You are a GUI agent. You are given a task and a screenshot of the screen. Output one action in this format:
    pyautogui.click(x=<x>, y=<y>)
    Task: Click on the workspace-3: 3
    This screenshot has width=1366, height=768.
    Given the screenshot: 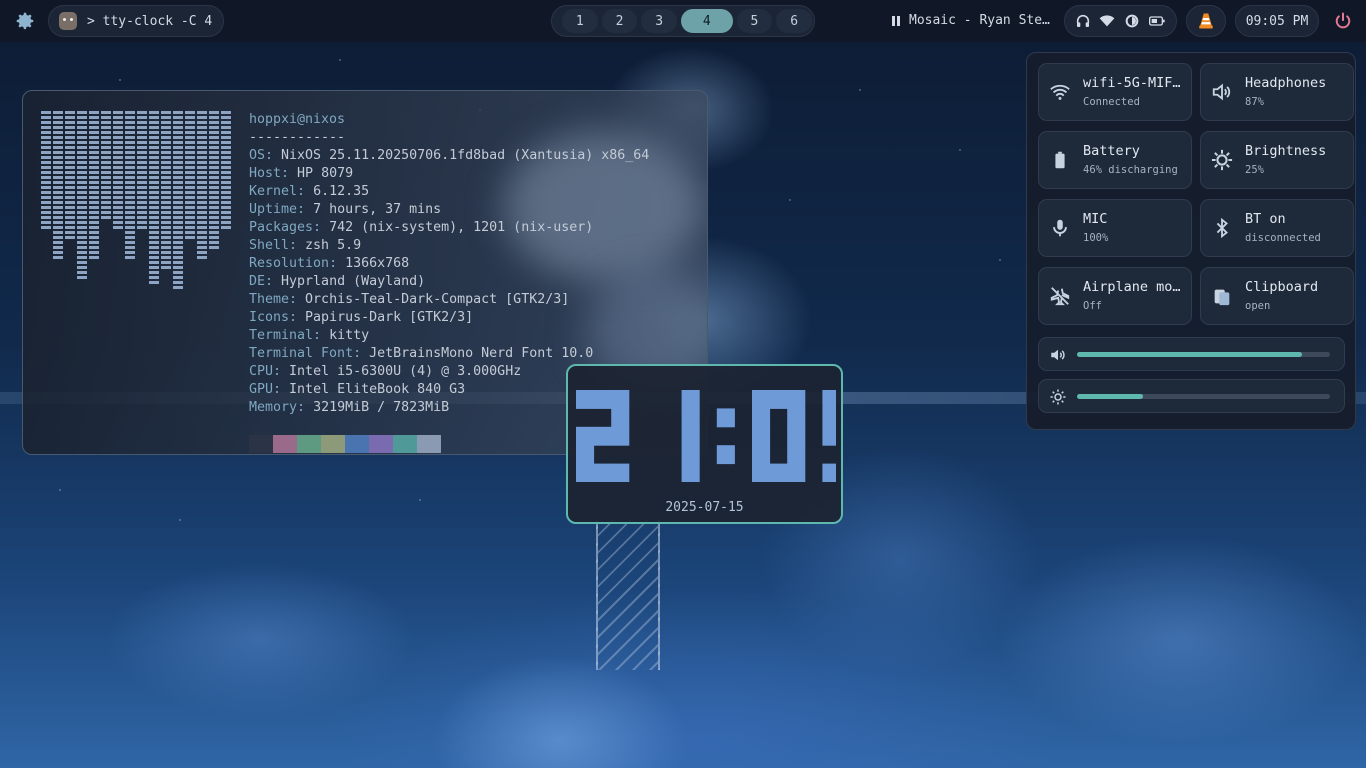 What is the action you would take?
    pyautogui.click(x=659, y=21)
    